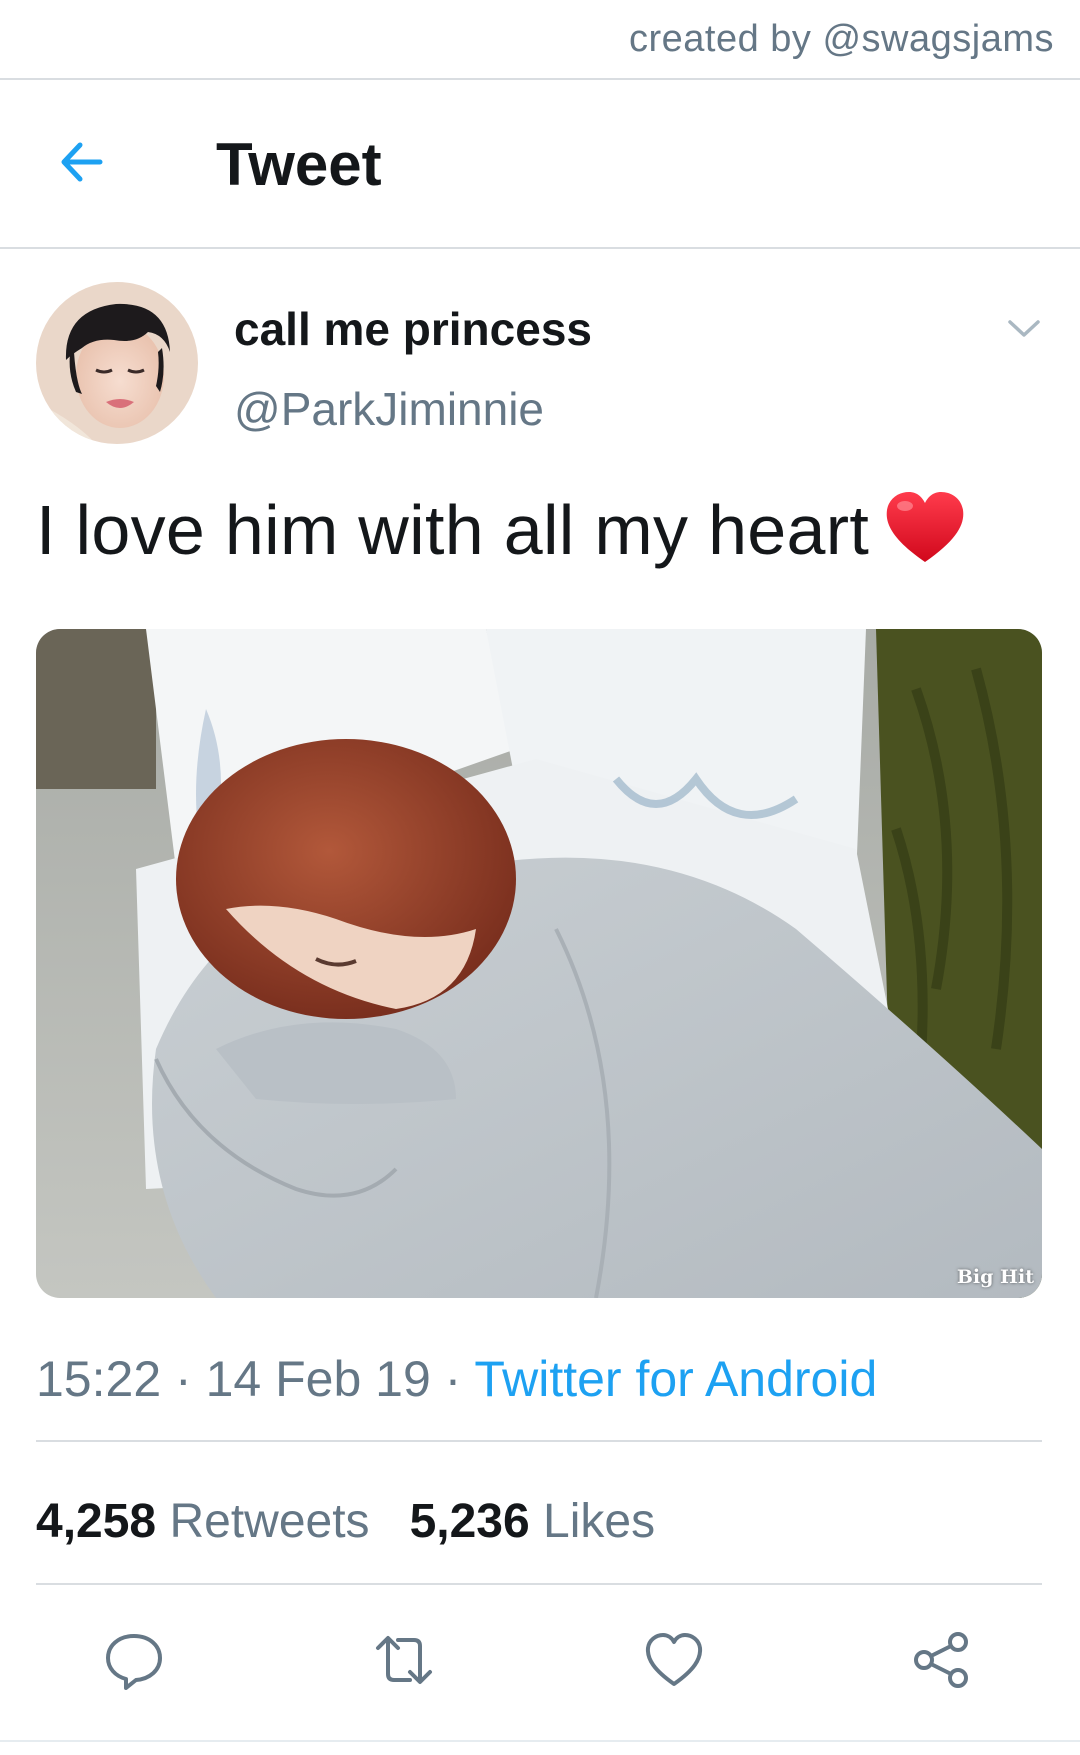 The height and width of the screenshot is (1755, 1080). I want to click on tweet-stats: 4,258 Retweets 5,236 Likes, so click(345, 1521).